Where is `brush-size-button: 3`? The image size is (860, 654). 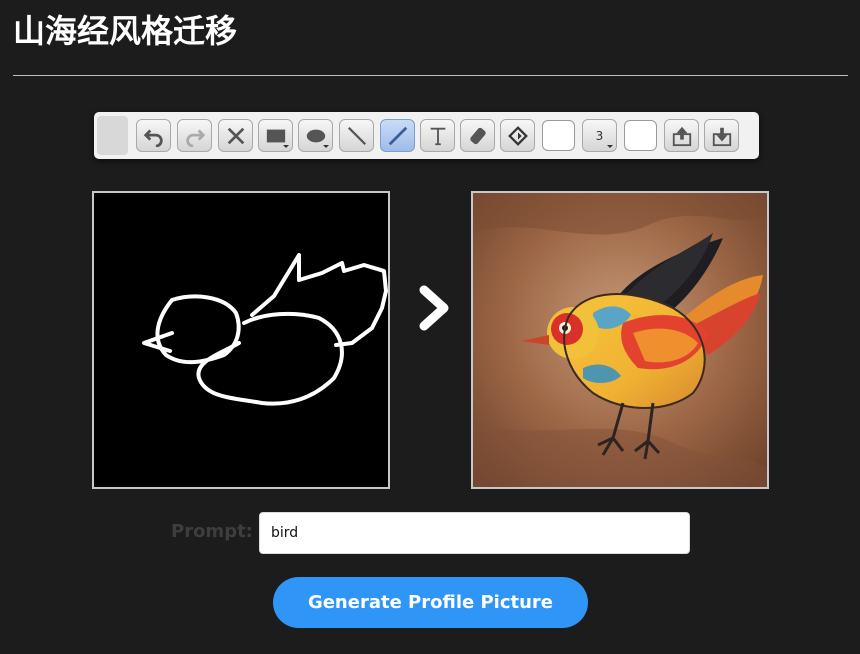 brush-size-button: 3 is located at coordinates (599, 135).